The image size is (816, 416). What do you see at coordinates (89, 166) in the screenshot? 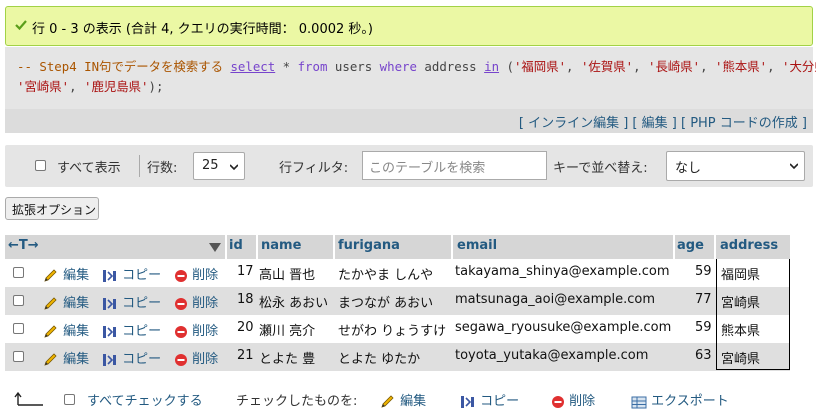
I see `show-all-label: すべて表示` at bounding box center [89, 166].